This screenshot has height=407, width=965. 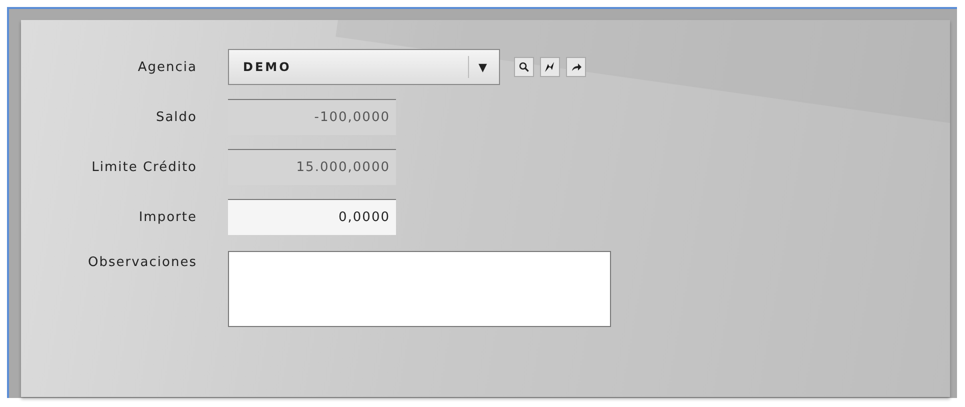 I want to click on field-label: Observaciones, so click(x=142, y=262).